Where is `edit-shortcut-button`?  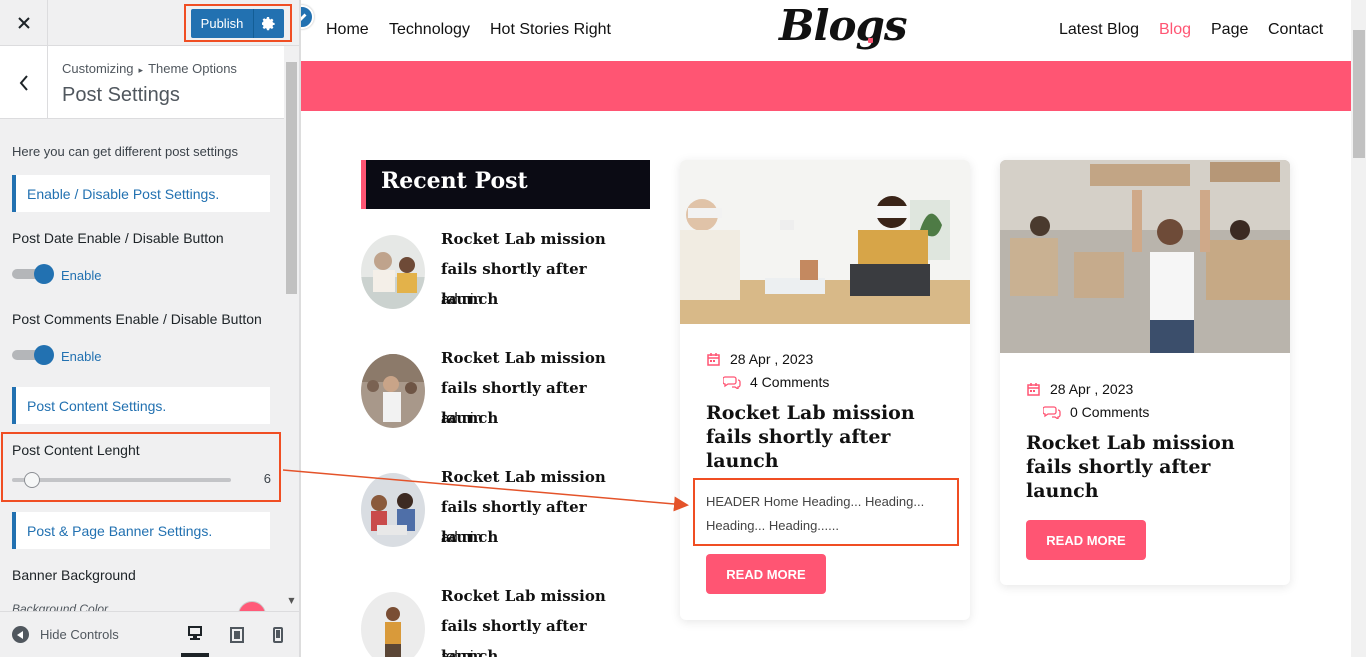
edit-shortcut-button is located at coordinates (307, 17).